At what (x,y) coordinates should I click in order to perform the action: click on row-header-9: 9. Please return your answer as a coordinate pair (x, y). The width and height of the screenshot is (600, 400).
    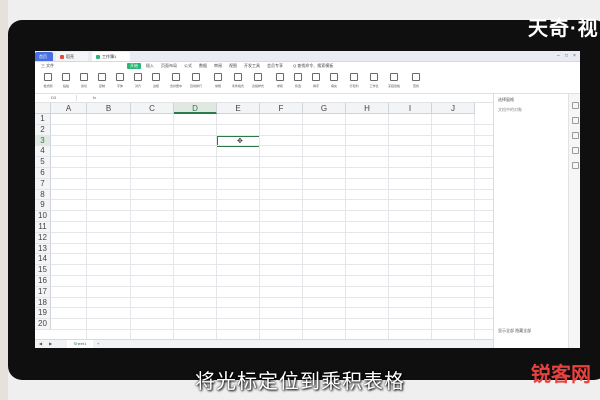
    Looking at the image, I should click on (43, 206).